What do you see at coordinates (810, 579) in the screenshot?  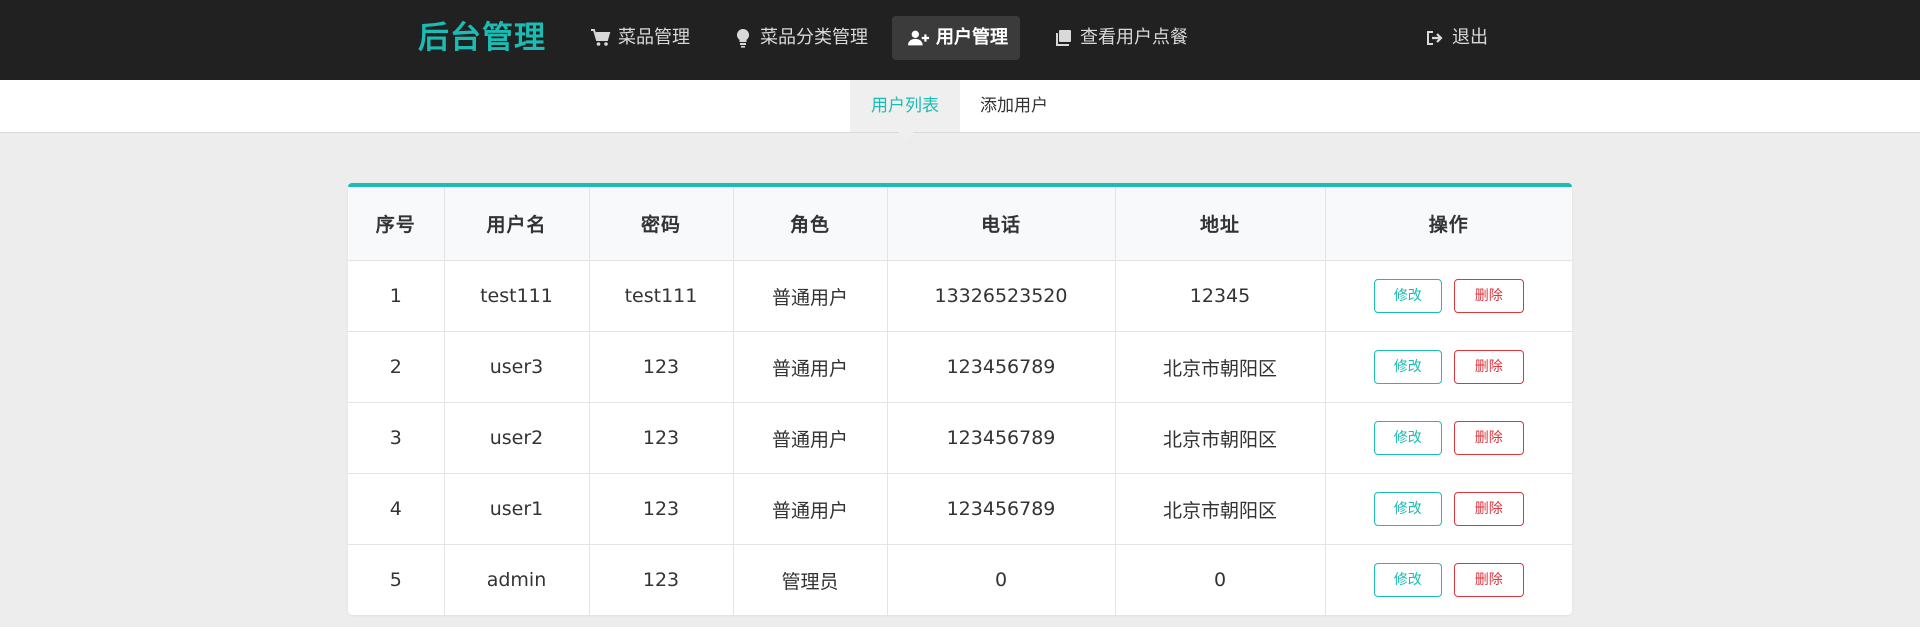 I see `cell-role: 管理员` at bounding box center [810, 579].